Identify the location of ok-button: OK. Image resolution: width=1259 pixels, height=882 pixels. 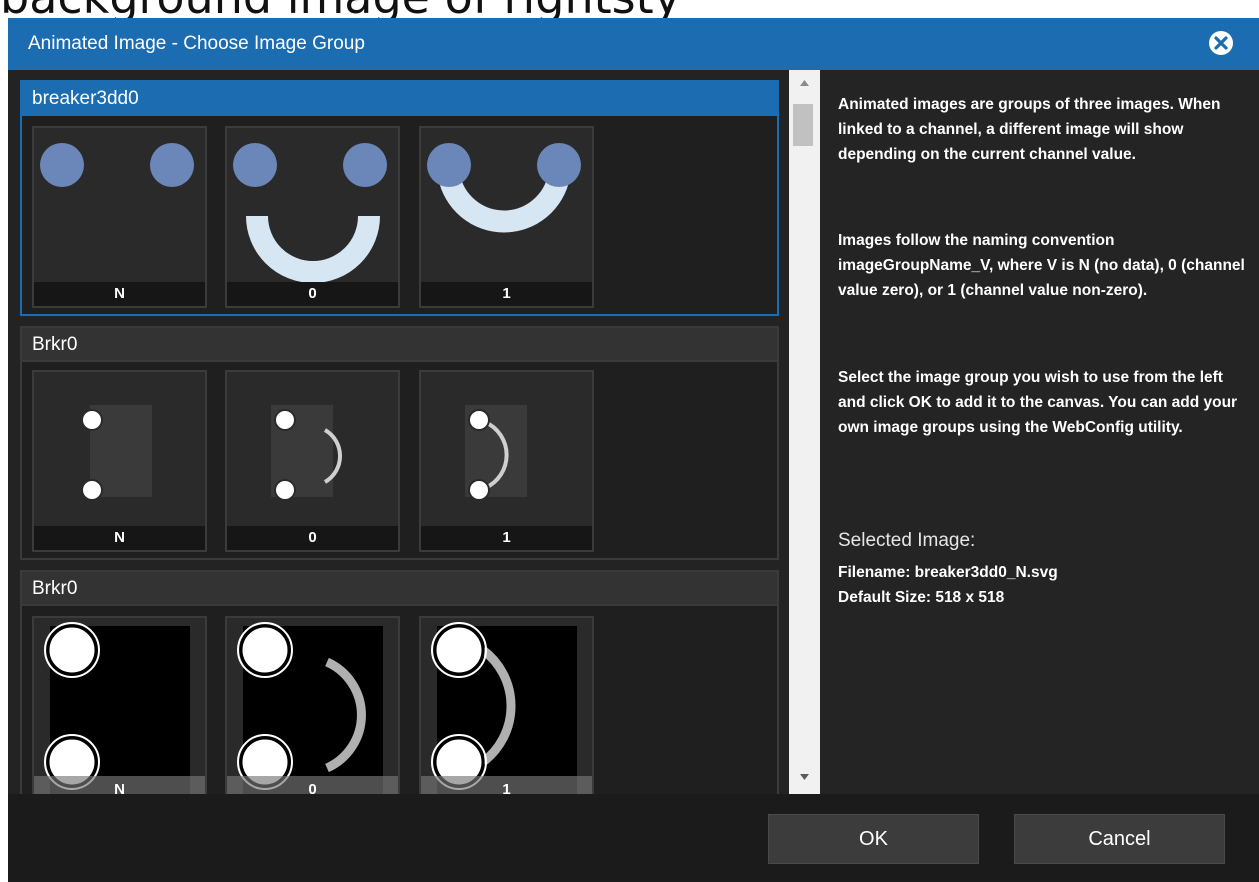
(873, 839).